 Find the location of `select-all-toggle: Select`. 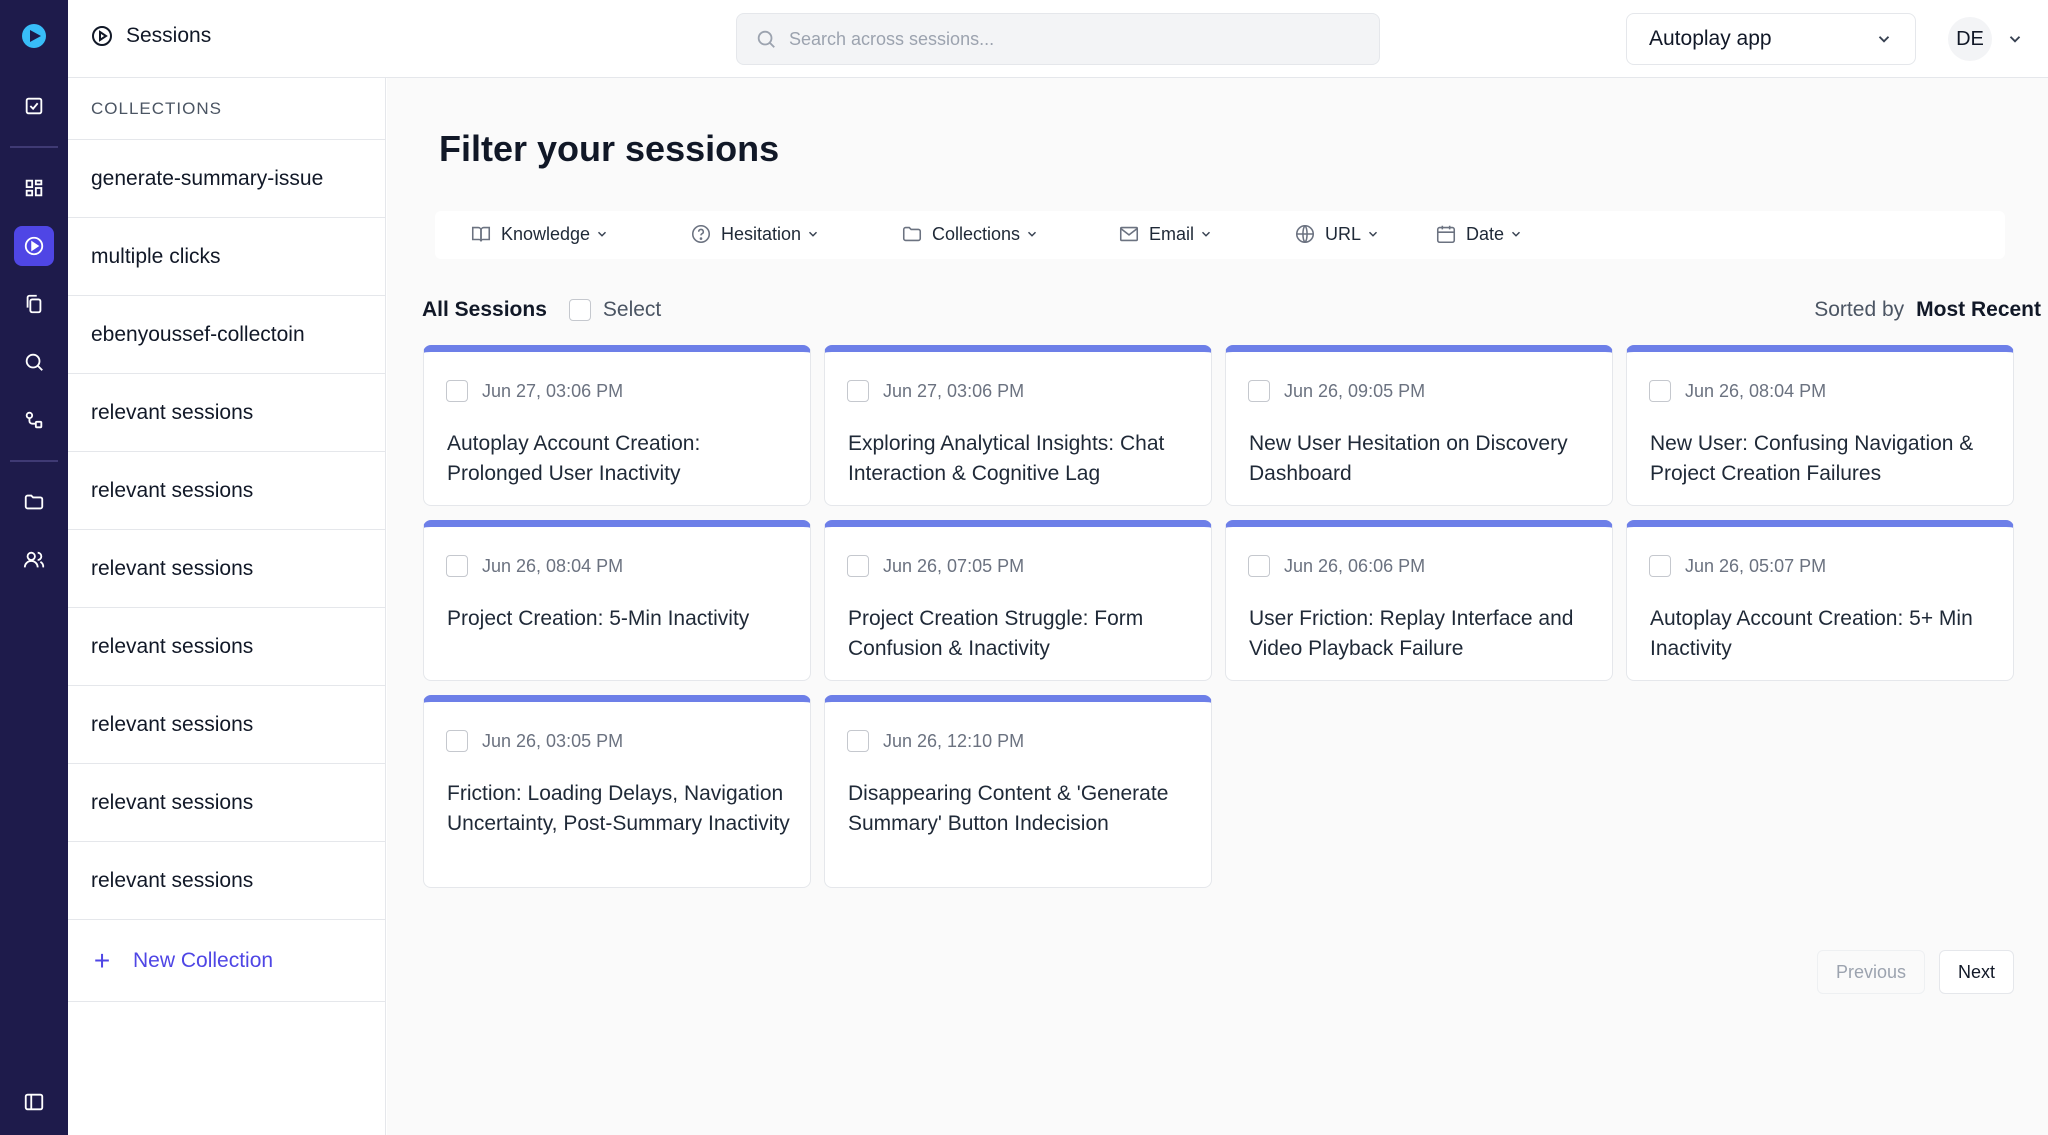

select-all-toggle: Select is located at coordinates (614, 310).